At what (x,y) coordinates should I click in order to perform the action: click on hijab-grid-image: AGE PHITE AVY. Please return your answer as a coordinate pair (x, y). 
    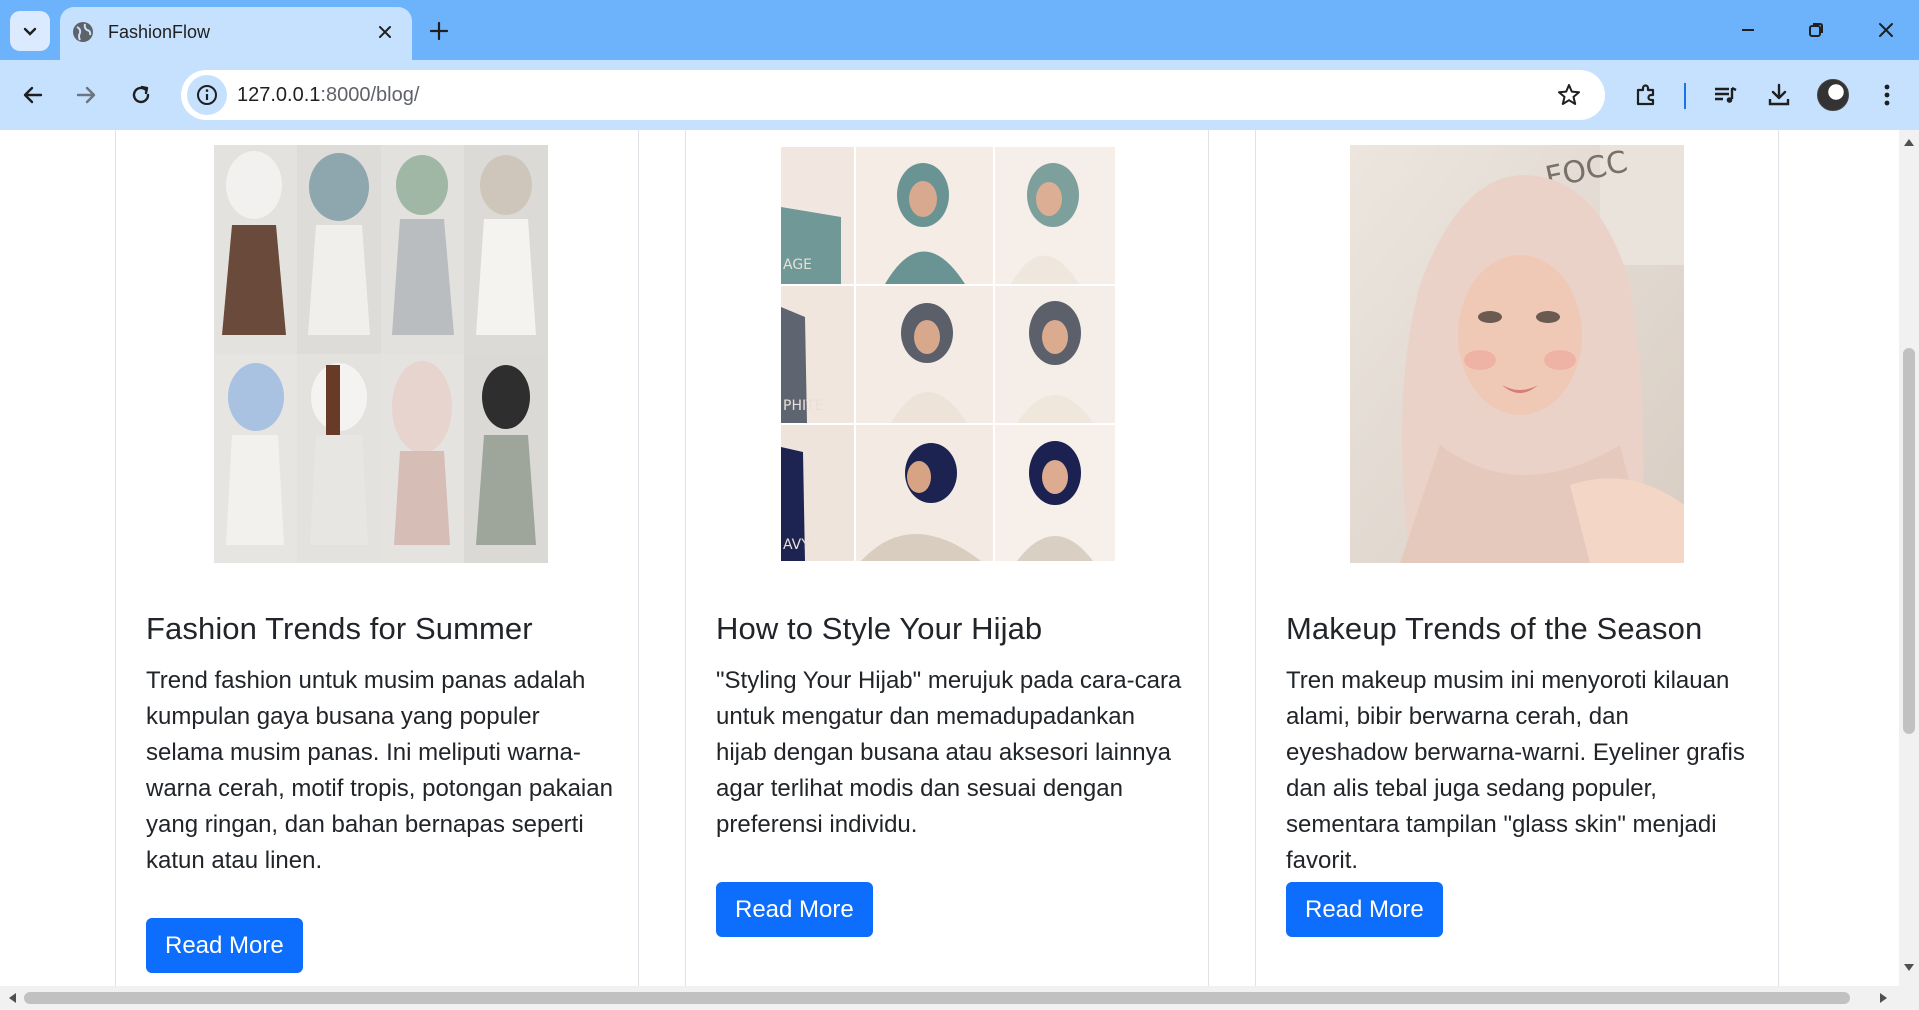
    Looking at the image, I should click on (948, 354).